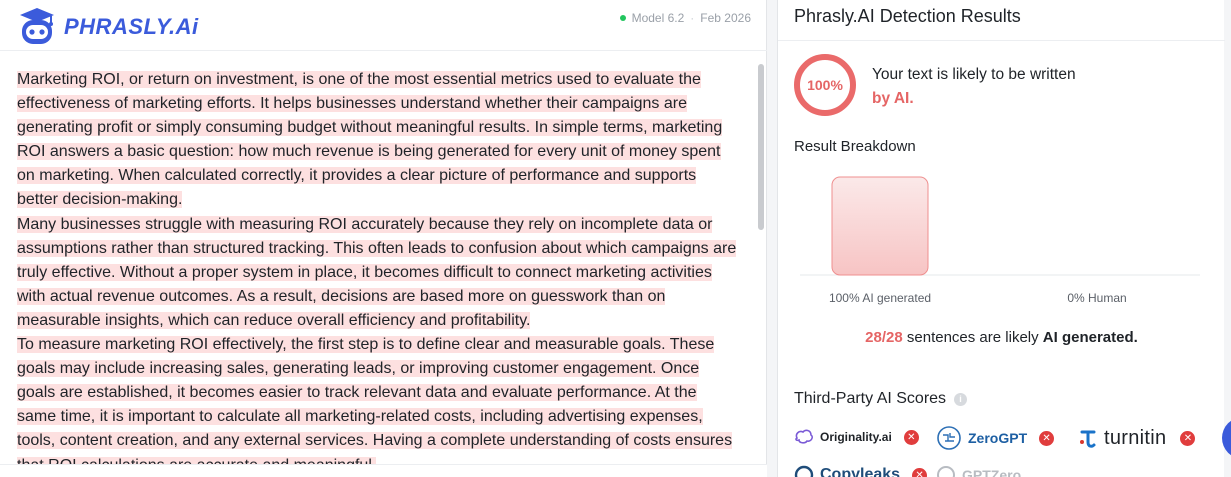  Describe the element at coordinates (37, 27) in the screenshot. I see `robot-logo-icon` at that location.